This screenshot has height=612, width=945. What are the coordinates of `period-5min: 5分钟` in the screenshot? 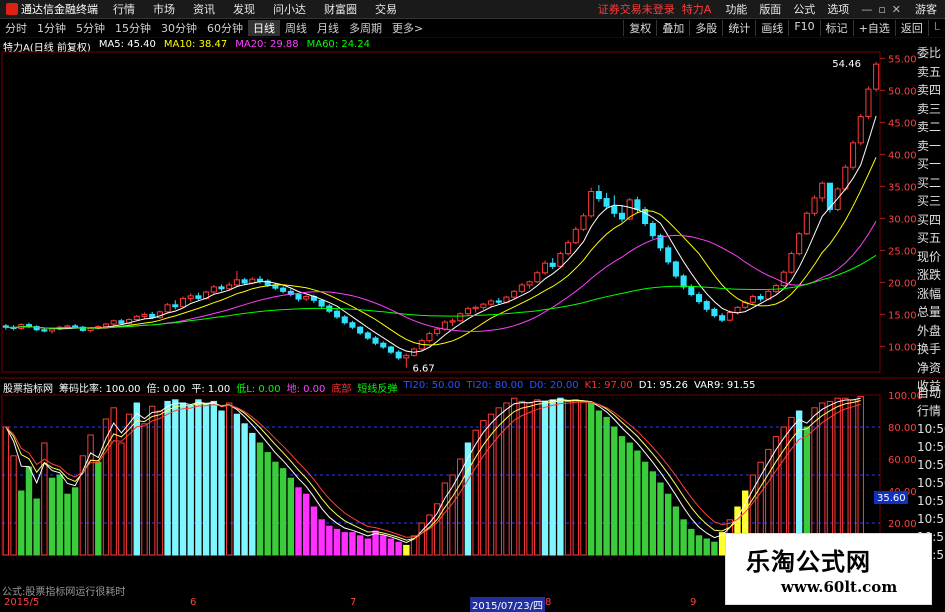 It's located at (90, 28).